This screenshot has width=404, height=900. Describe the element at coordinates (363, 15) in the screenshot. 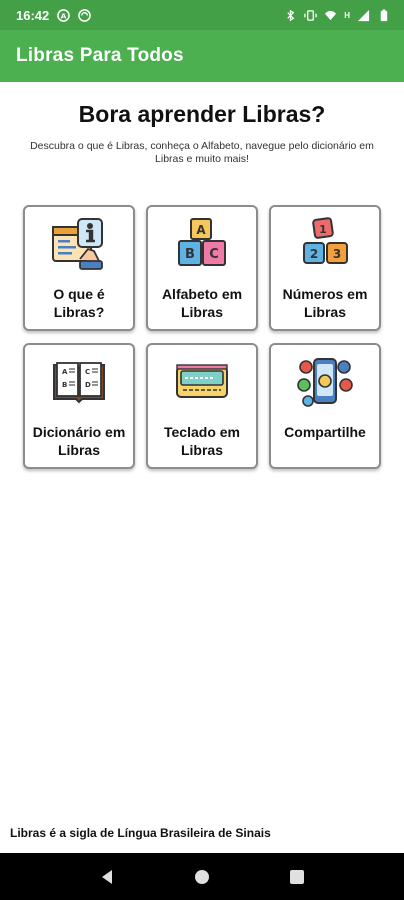

I see `signal-icon` at that location.